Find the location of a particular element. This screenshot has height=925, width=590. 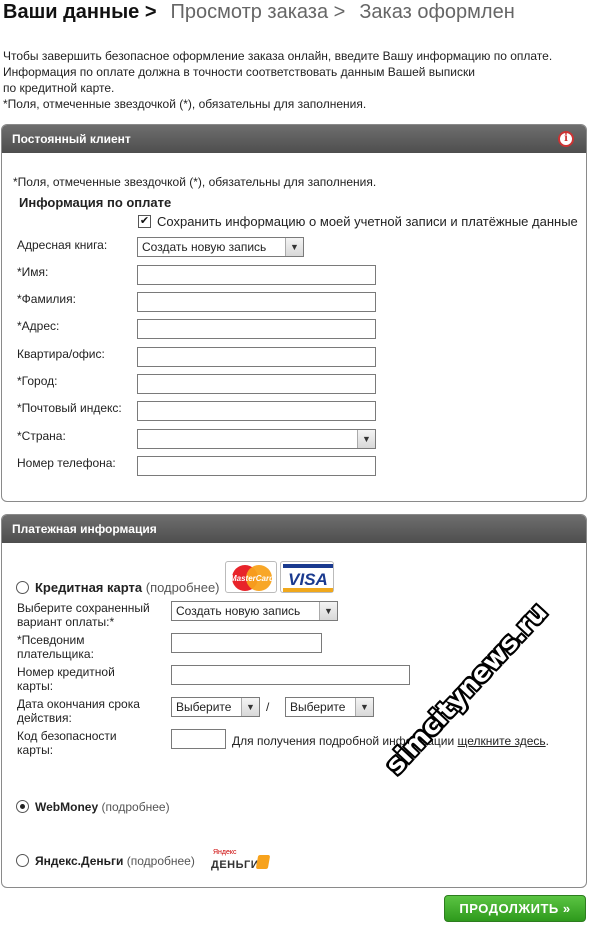

yandex-money-logo: Яндекс ДЕНЬГИ is located at coordinates (242, 863).